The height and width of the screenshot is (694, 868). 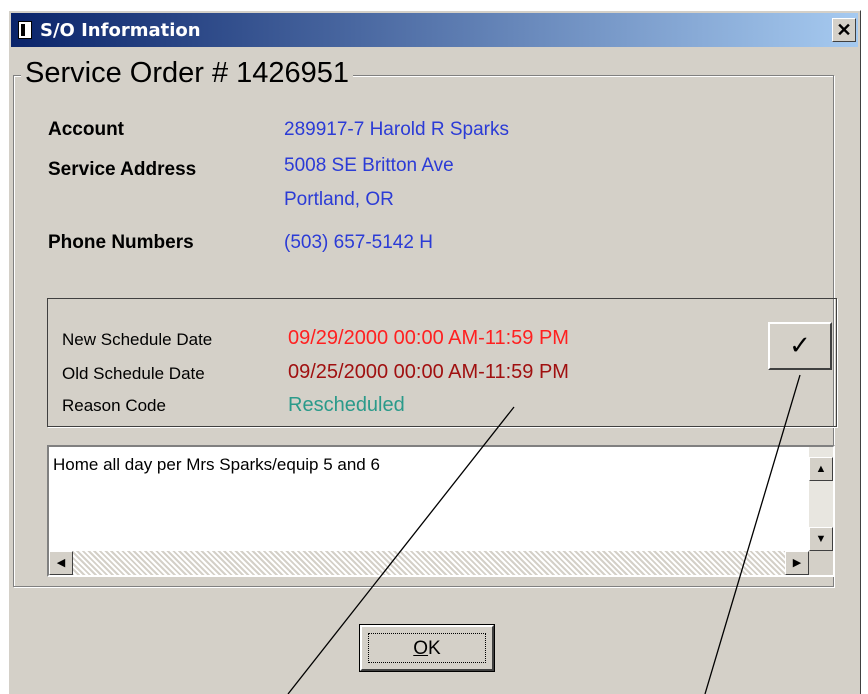 I want to click on annotation-line-reason, so click(x=401, y=550).